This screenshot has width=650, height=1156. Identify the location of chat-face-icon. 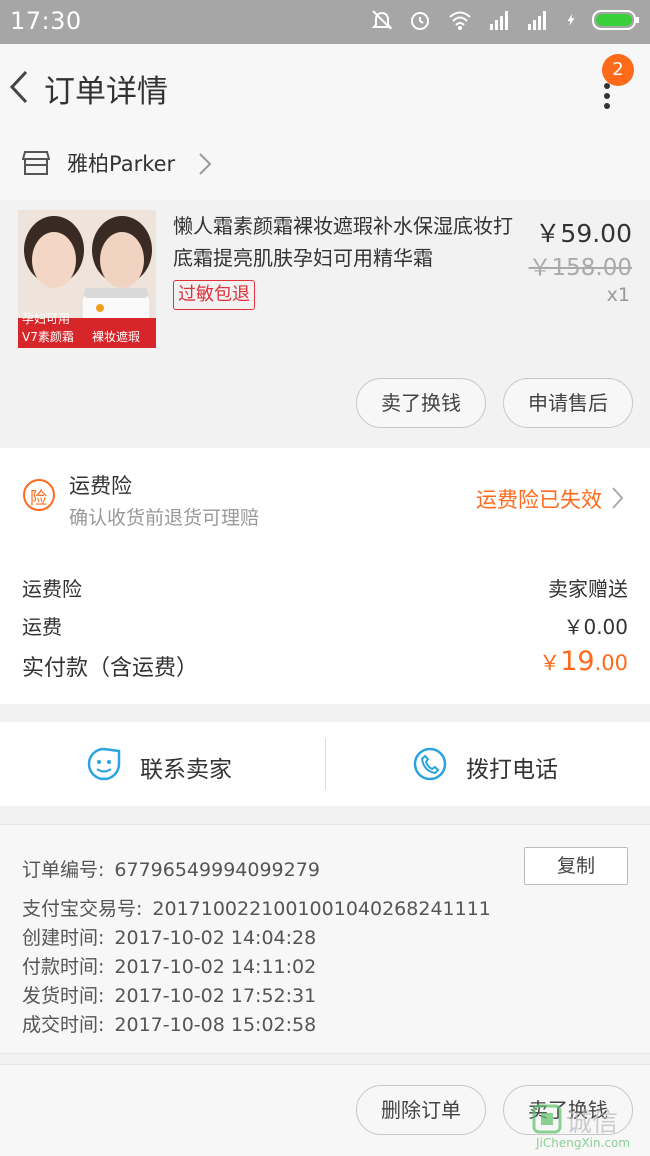
(104, 764).